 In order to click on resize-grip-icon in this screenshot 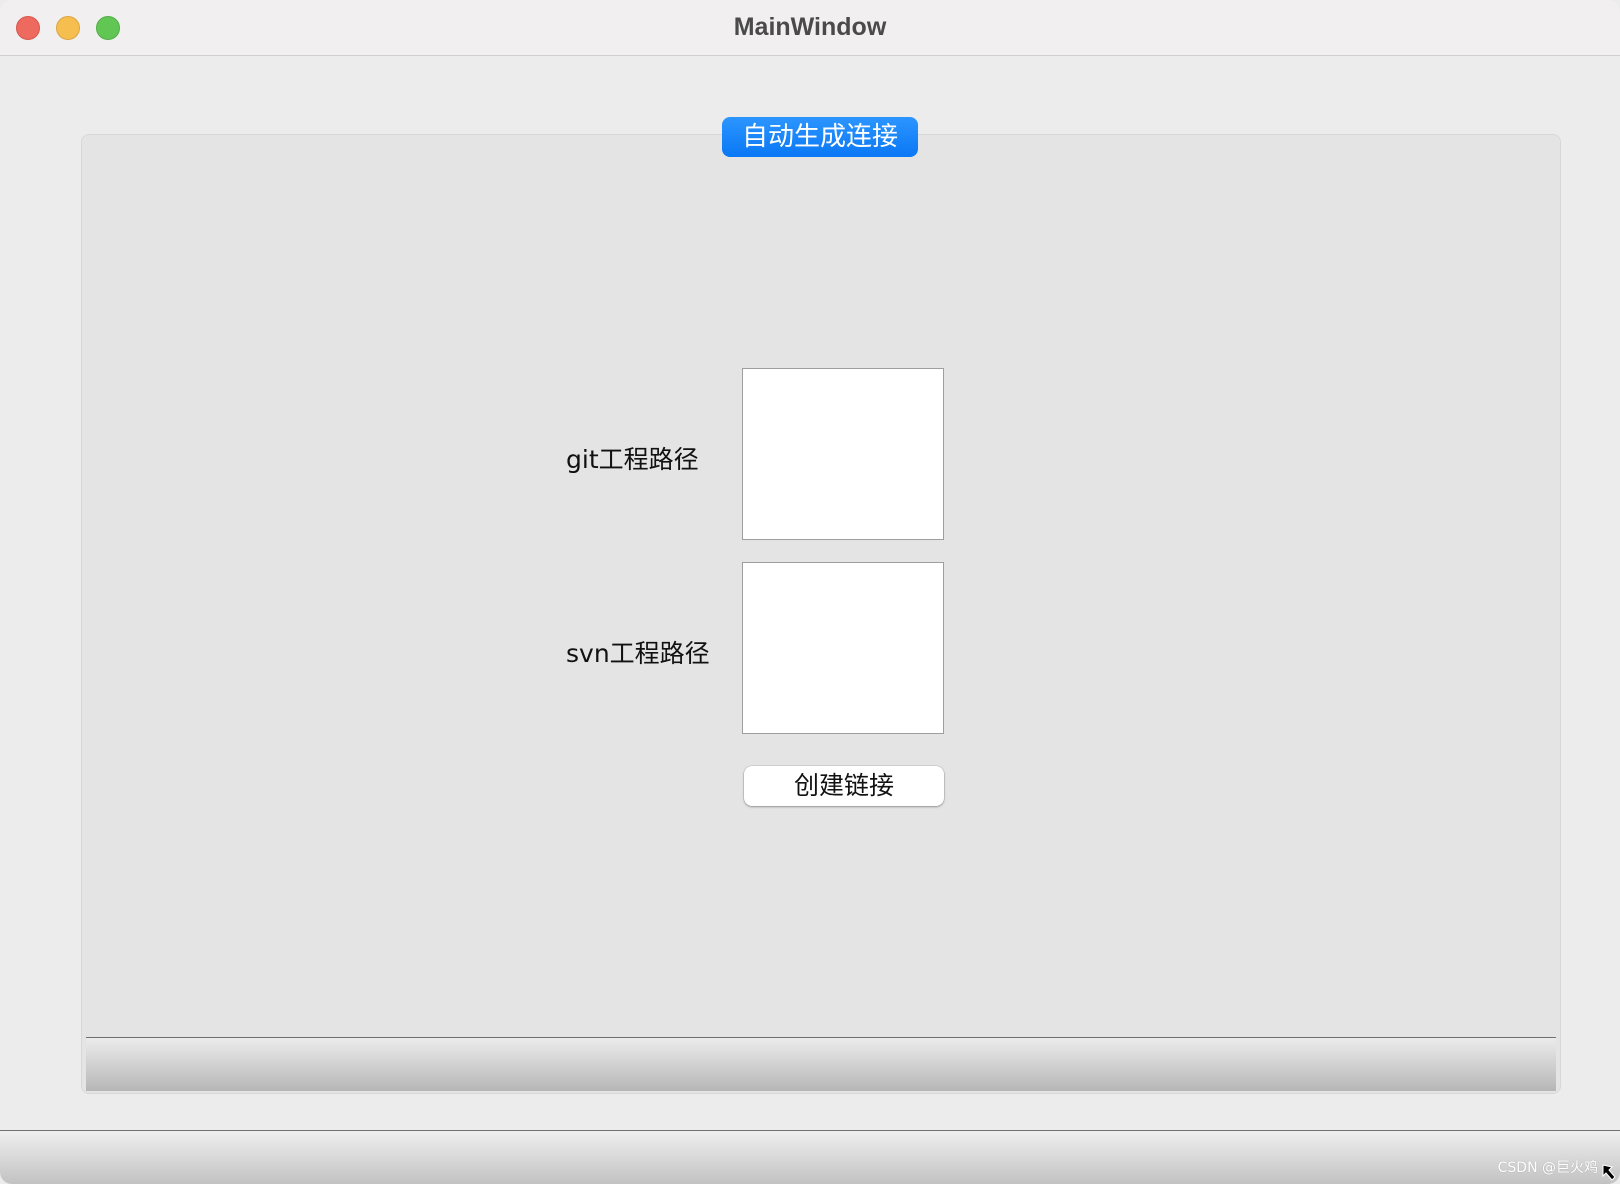, I will do `click(1610, 1173)`.